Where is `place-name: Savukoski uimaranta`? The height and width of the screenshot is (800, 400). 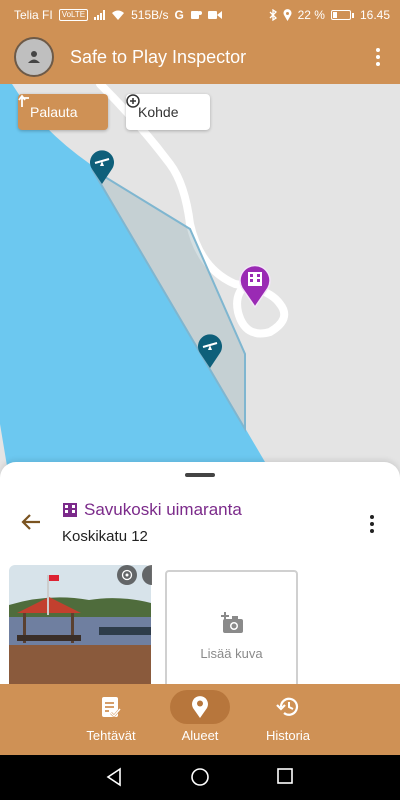 place-name: Savukoski uimaranta is located at coordinates (163, 509).